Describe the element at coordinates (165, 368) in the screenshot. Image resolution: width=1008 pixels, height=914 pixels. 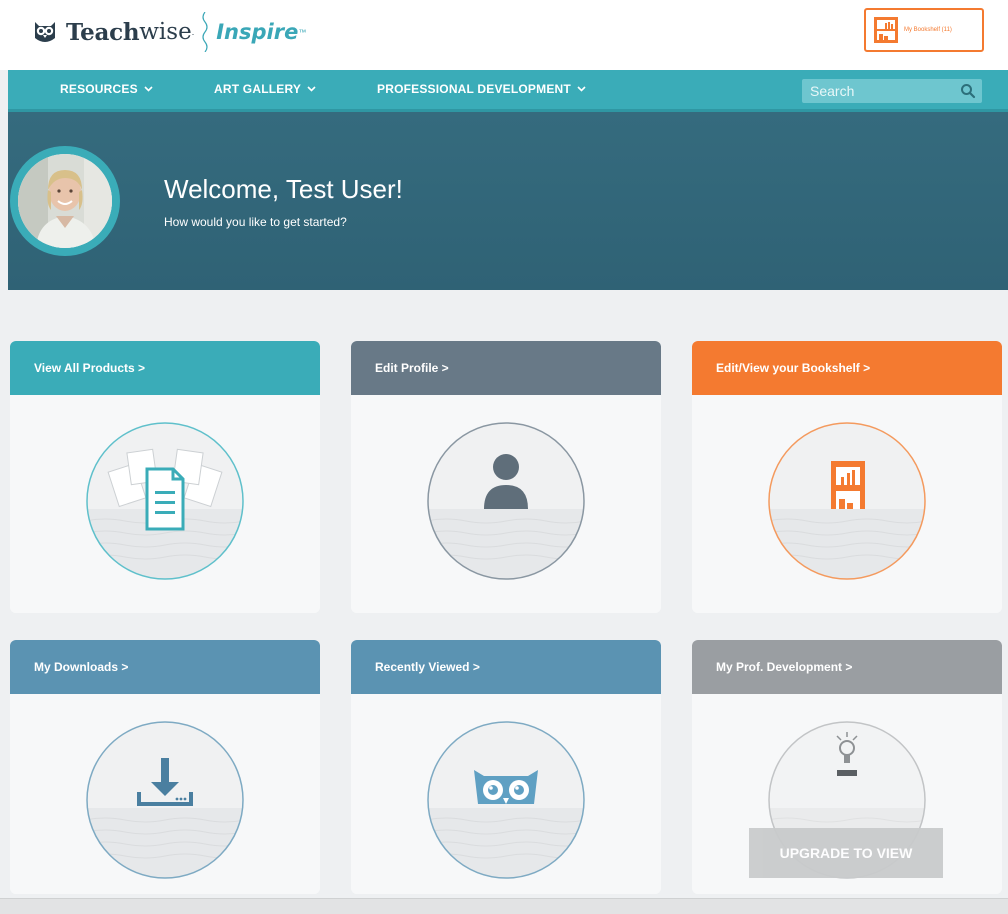
I see `view-all-products-link: View All Products >` at that location.